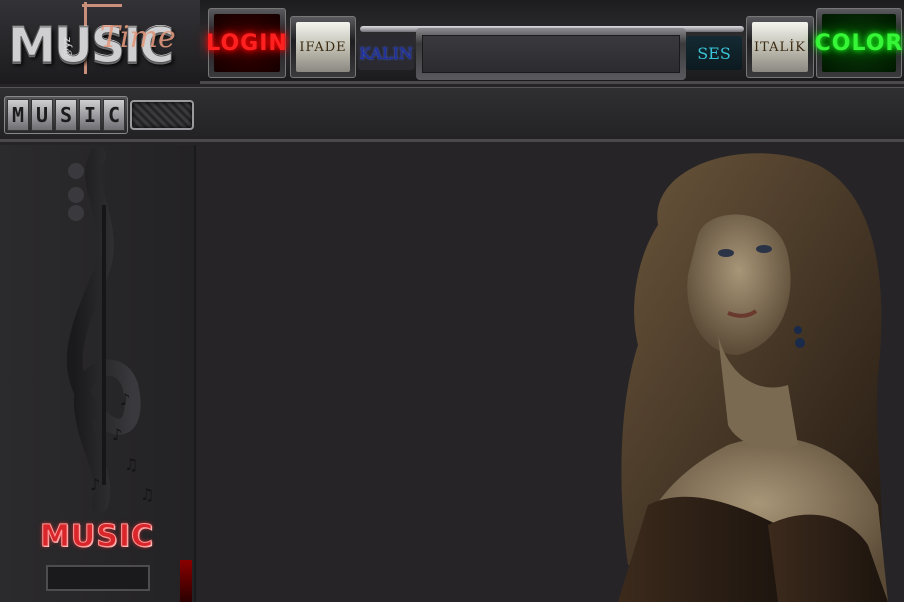  I want to click on music-letter: U, so click(42, 115).